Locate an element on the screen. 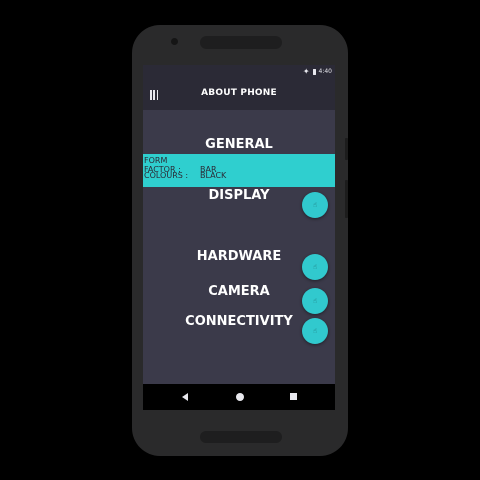 This screenshot has height=480, width=480. info-value: BLACK is located at coordinates (213, 175).